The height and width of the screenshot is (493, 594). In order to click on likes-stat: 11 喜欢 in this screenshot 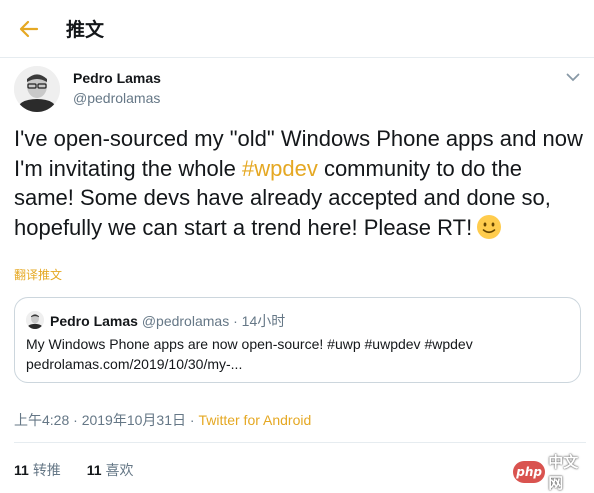, I will do `click(110, 470)`.